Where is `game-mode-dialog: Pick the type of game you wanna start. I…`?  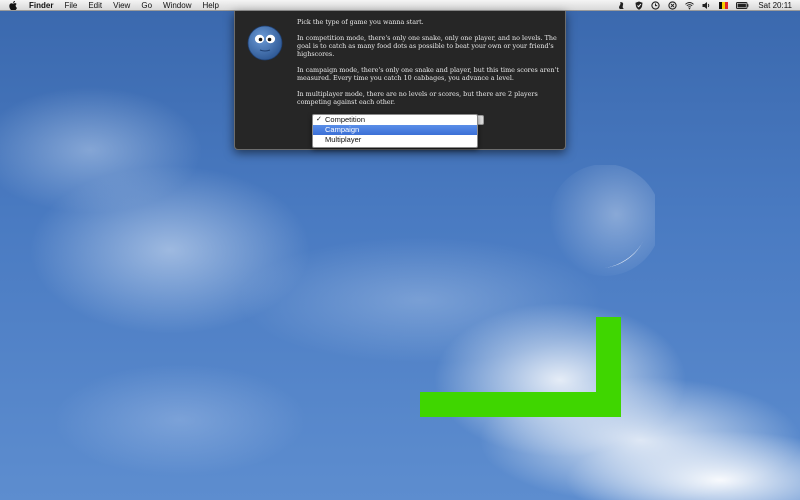
game-mode-dialog: Pick the type of game you wanna start. I… is located at coordinates (400, 80).